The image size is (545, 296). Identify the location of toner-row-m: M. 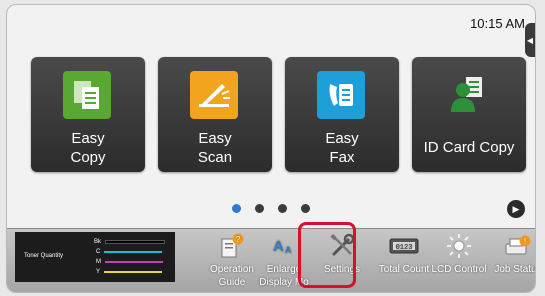
(129, 262).